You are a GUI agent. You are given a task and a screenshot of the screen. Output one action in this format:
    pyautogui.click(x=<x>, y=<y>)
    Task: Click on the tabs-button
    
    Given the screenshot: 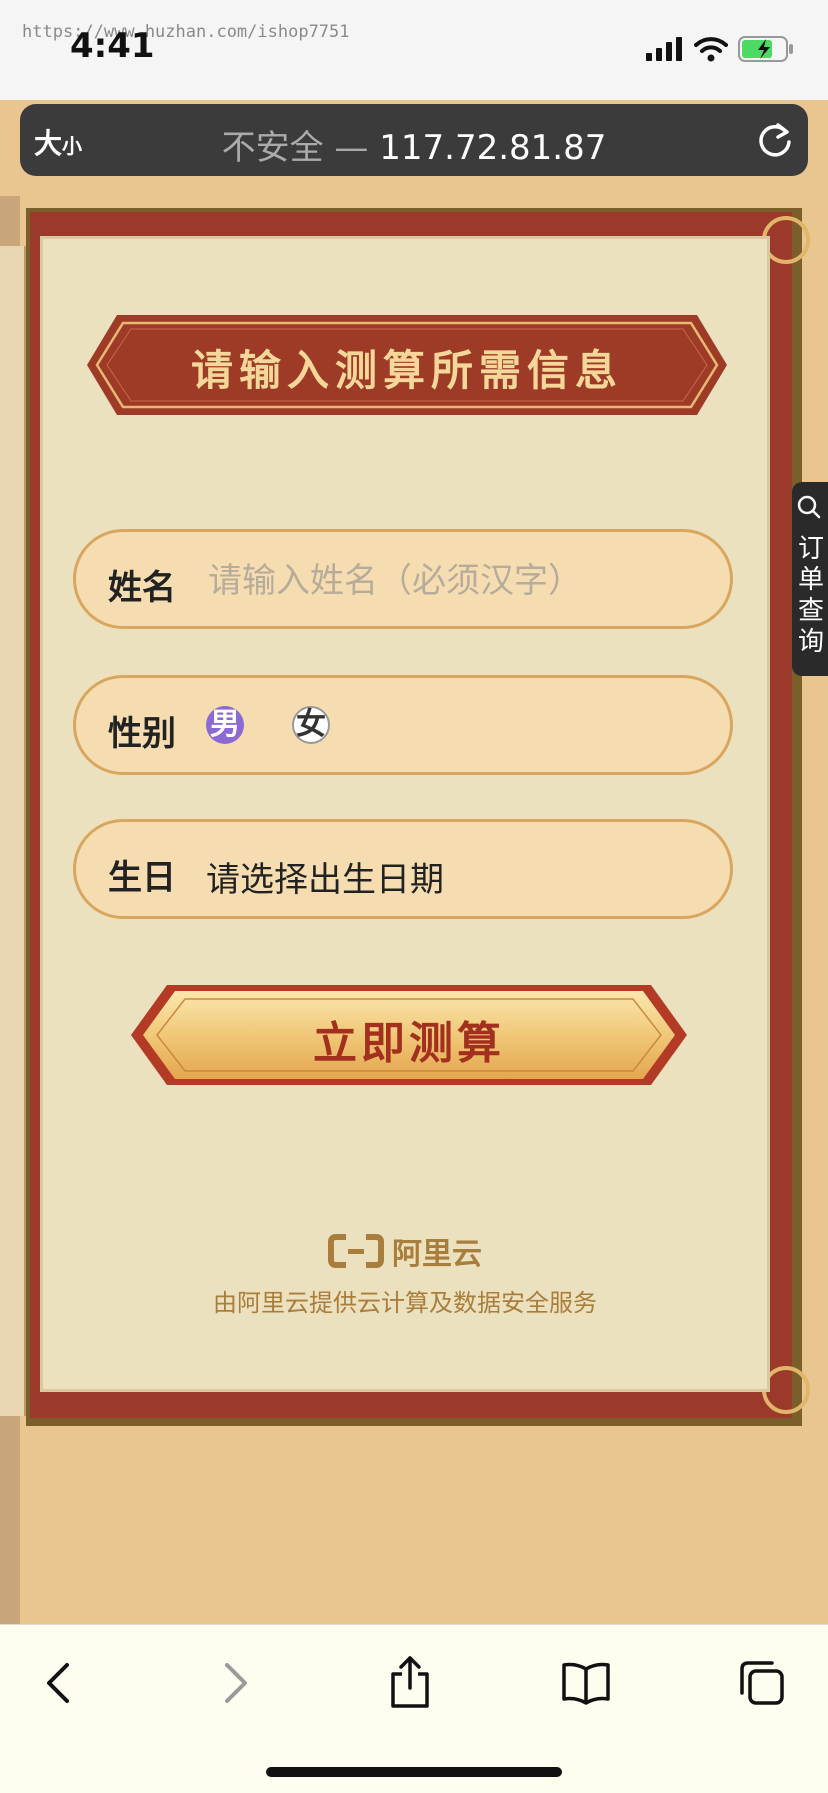 What is the action you would take?
    pyautogui.click(x=762, y=1683)
    